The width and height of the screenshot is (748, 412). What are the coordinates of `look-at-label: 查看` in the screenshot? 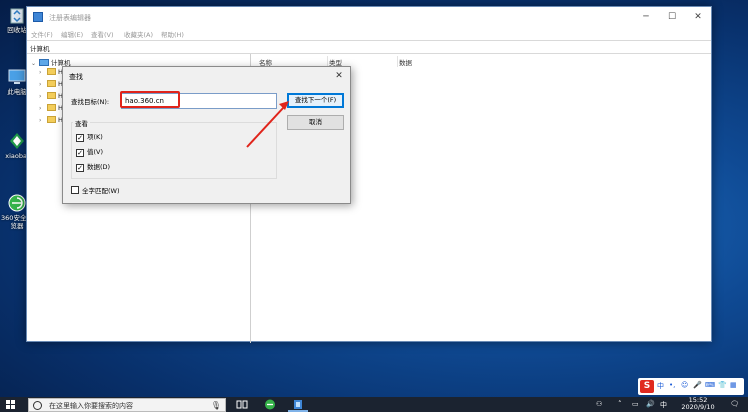 It's located at (81, 123).